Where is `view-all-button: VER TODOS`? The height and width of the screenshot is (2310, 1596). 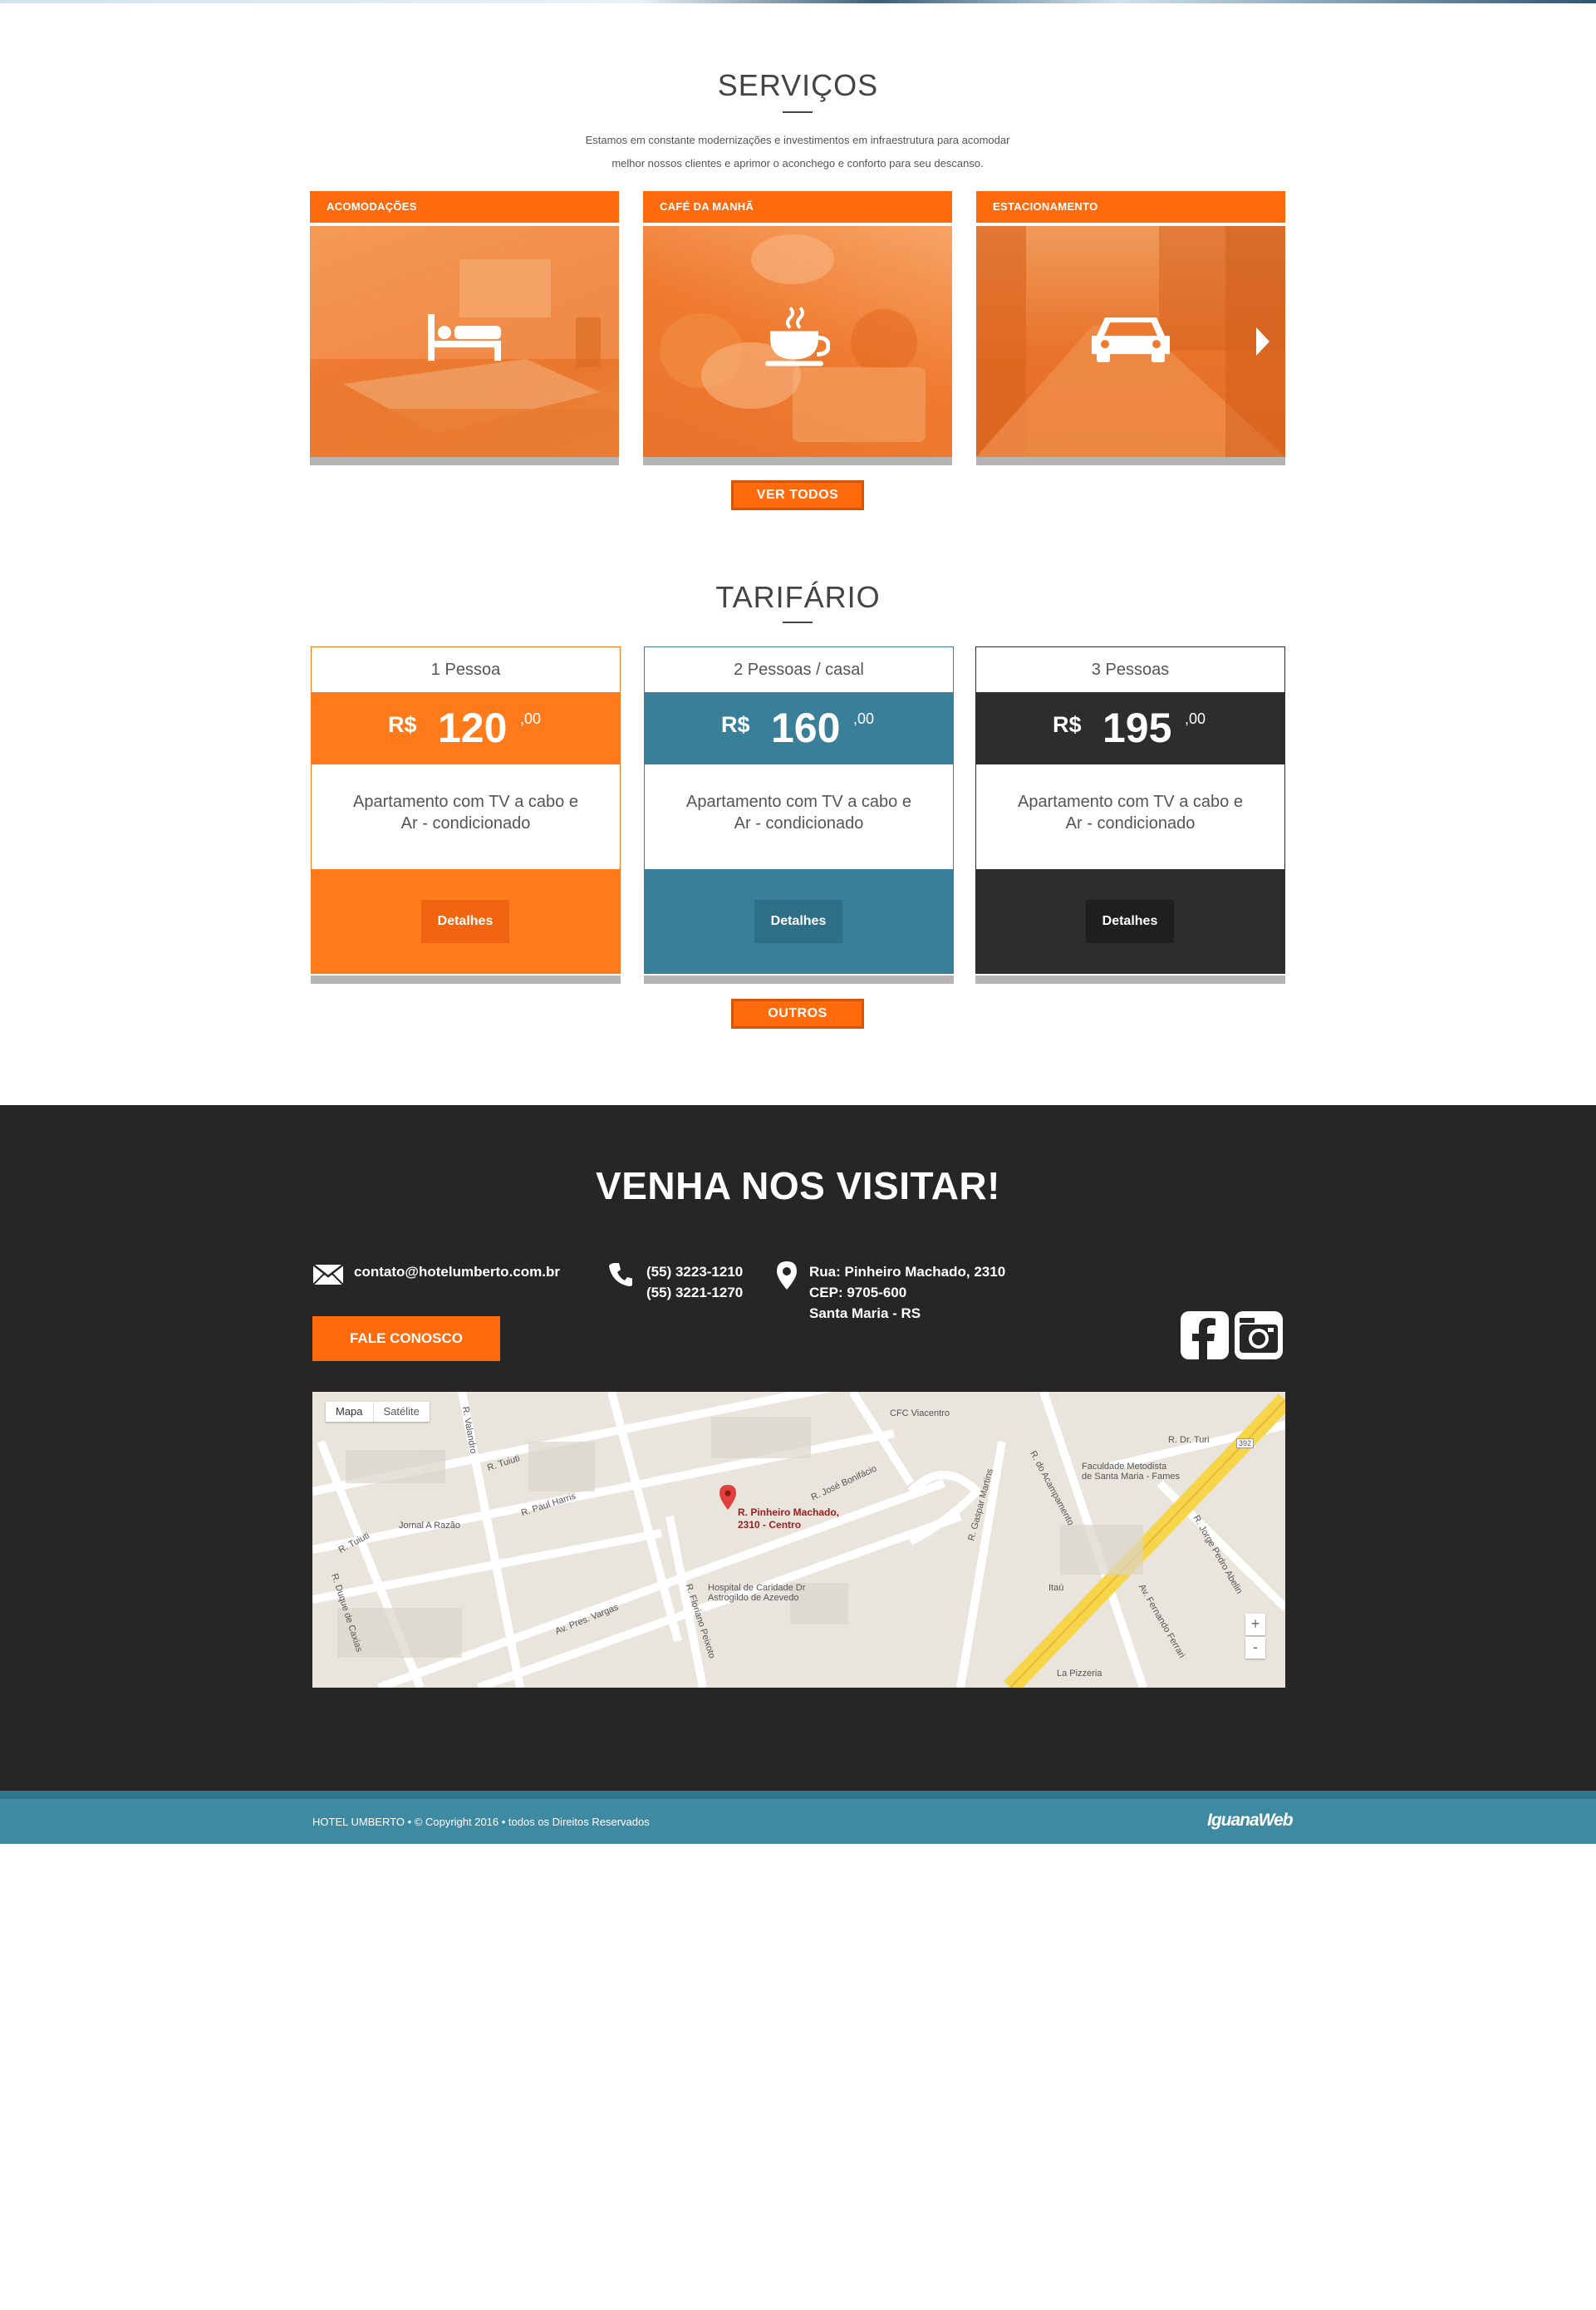
view-all-button: VER TODOS is located at coordinates (797, 495).